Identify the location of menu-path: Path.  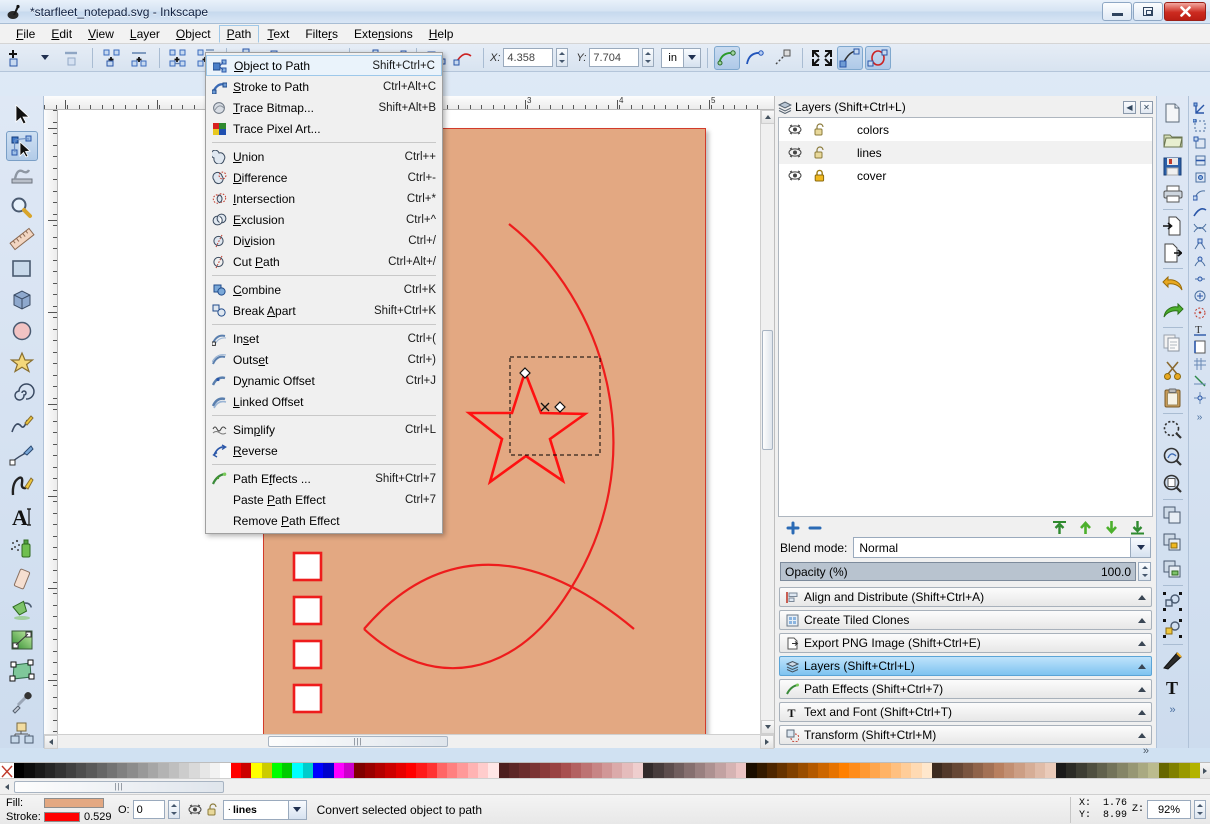
(239, 33).